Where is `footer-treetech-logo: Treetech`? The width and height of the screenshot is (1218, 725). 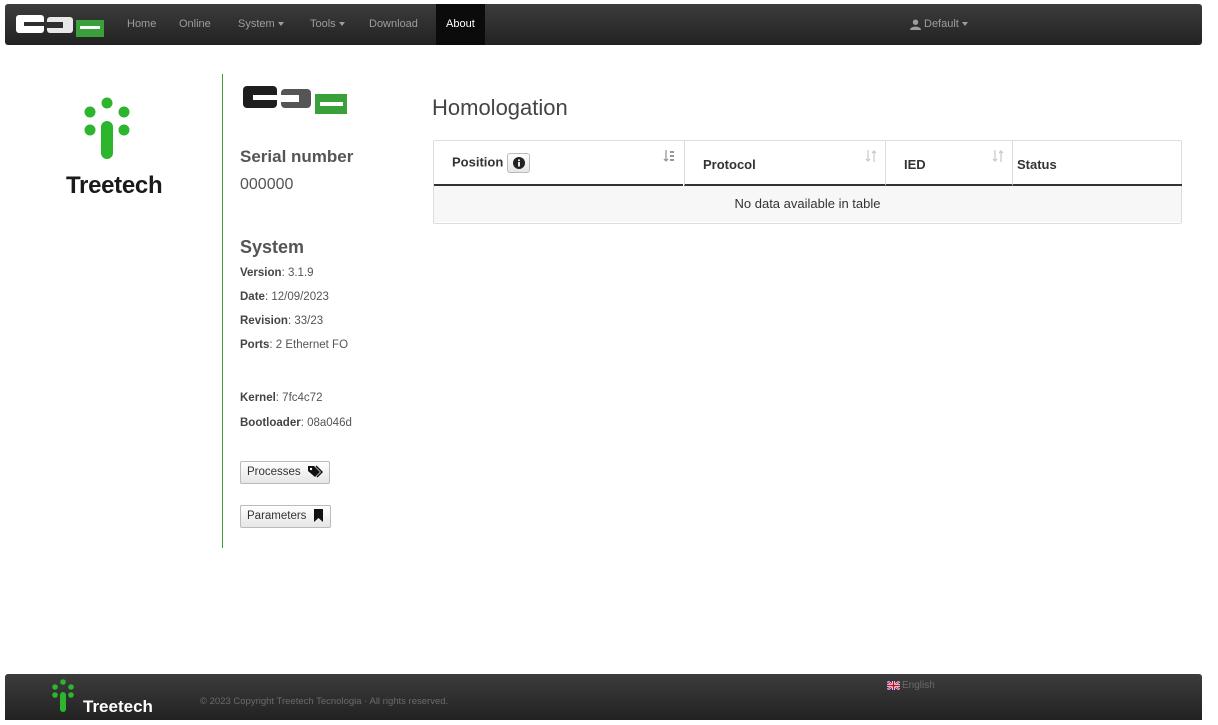 footer-treetech-logo: Treetech is located at coordinates (100, 698).